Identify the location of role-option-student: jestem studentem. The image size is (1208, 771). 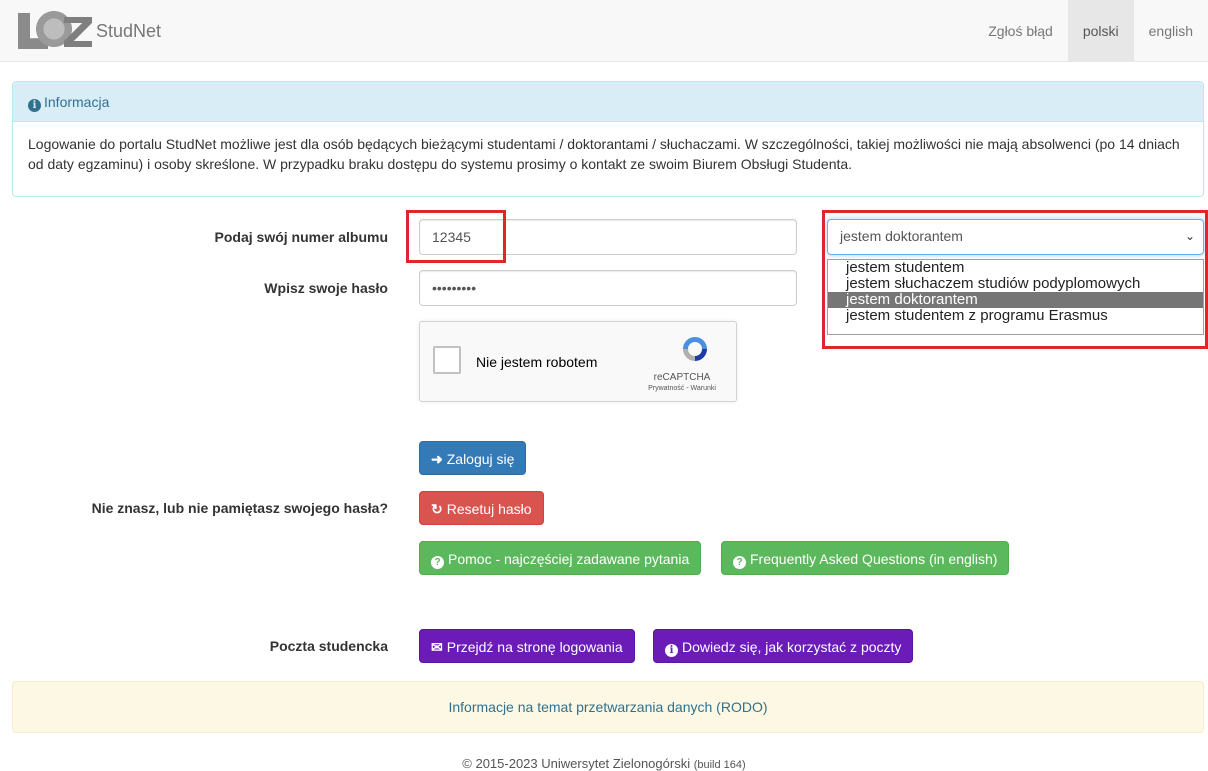
(1015, 268).